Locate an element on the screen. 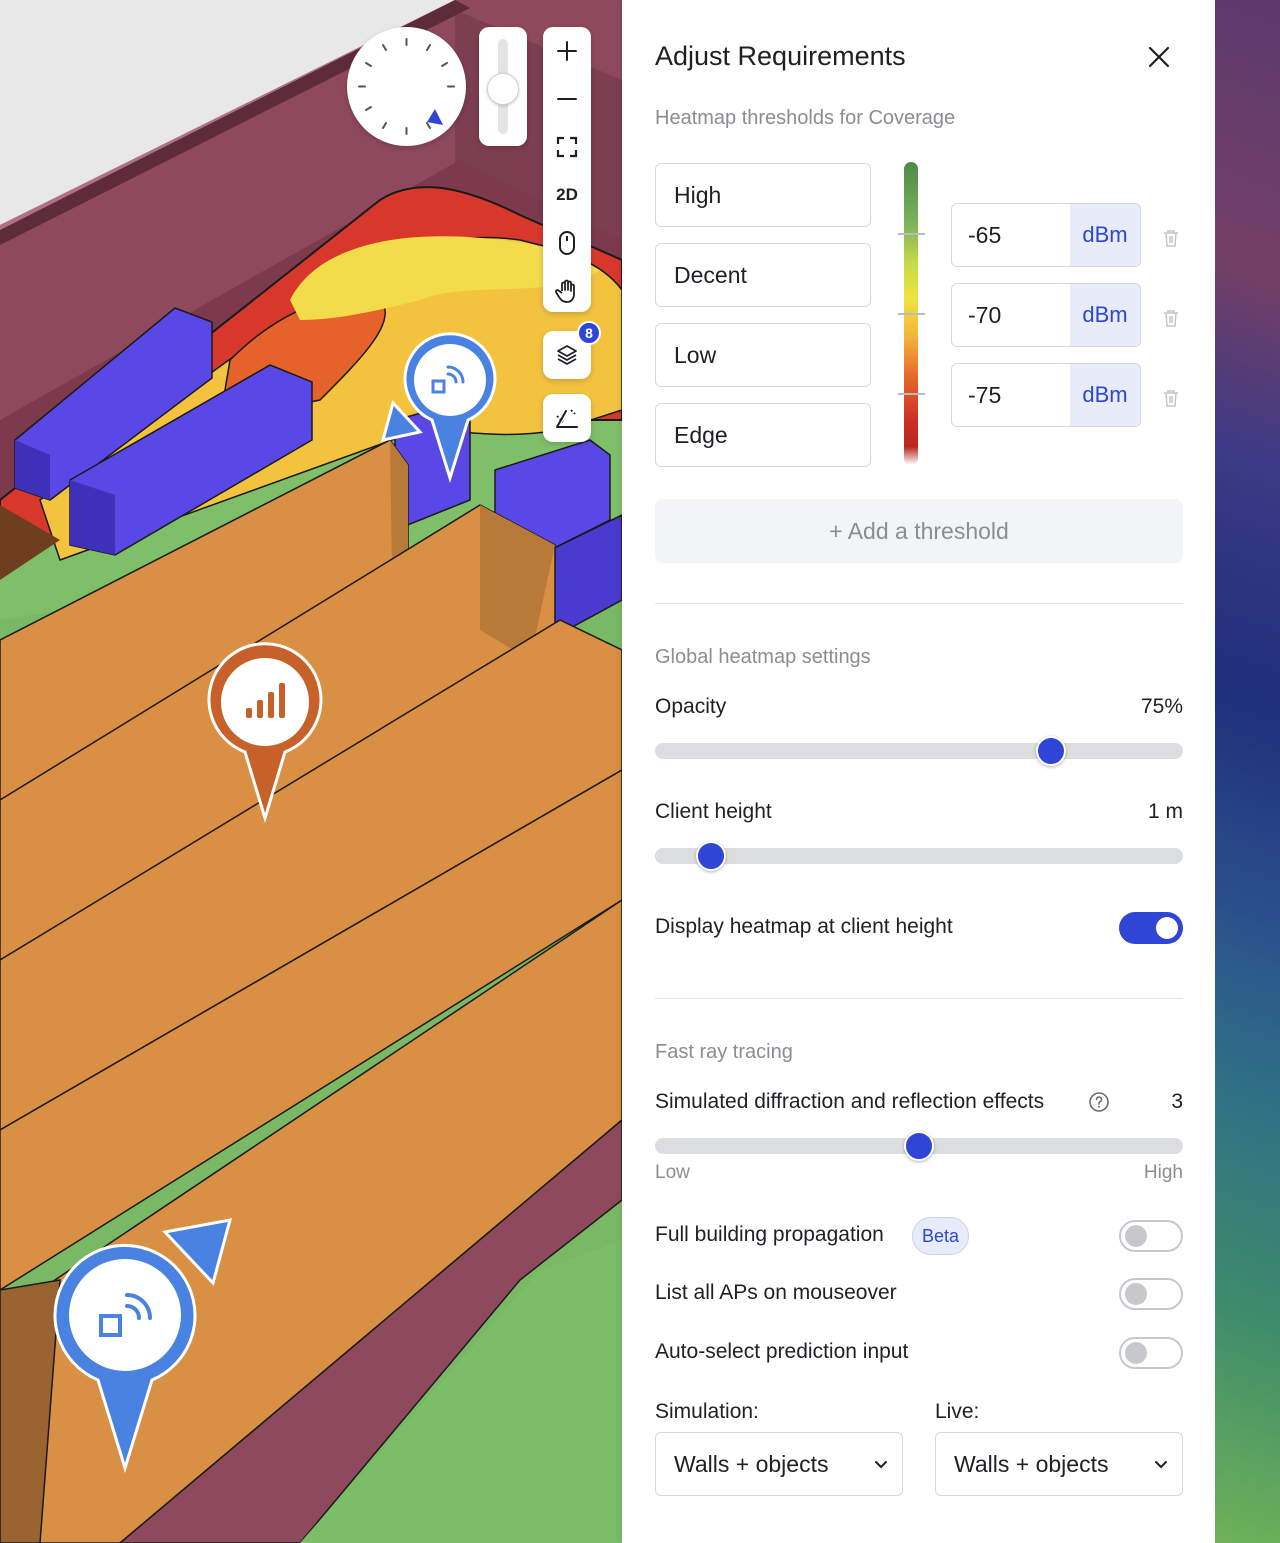 The height and width of the screenshot is (1543, 1280). display-heatmap-toggle is located at coordinates (1151, 928).